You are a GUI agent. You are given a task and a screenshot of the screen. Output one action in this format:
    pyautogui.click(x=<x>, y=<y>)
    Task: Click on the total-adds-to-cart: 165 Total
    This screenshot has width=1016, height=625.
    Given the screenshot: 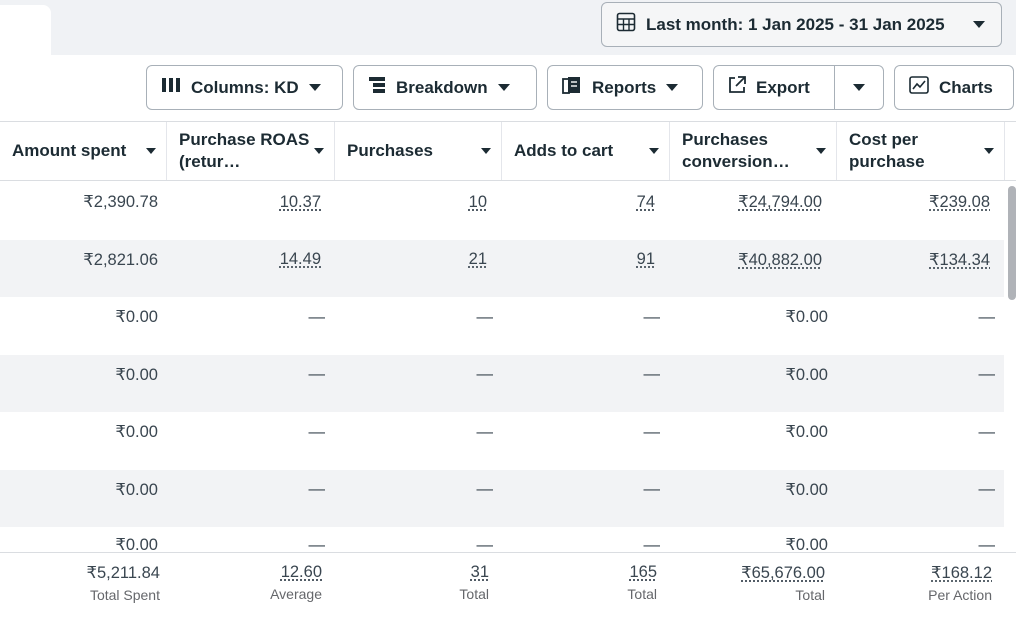 What is the action you would take?
    pyautogui.click(x=579, y=582)
    